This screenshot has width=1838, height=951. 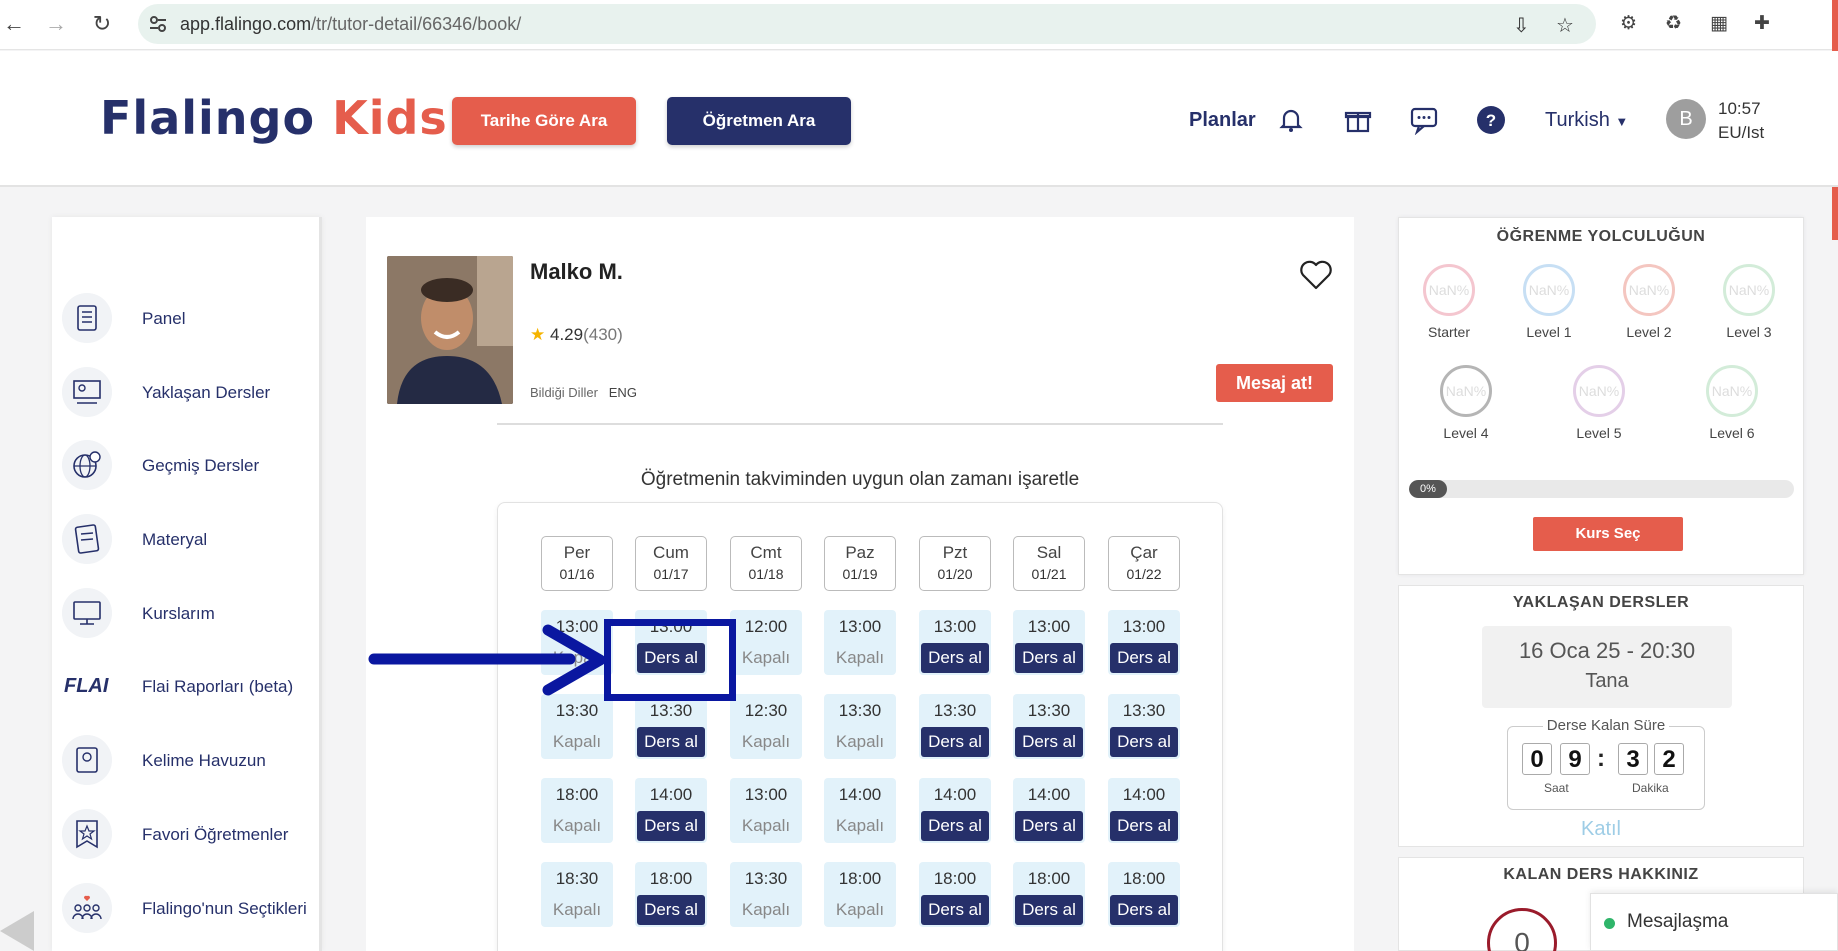 What do you see at coordinates (1522, 929) in the screenshot?
I see `remaining-credits-value: 0` at bounding box center [1522, 929].